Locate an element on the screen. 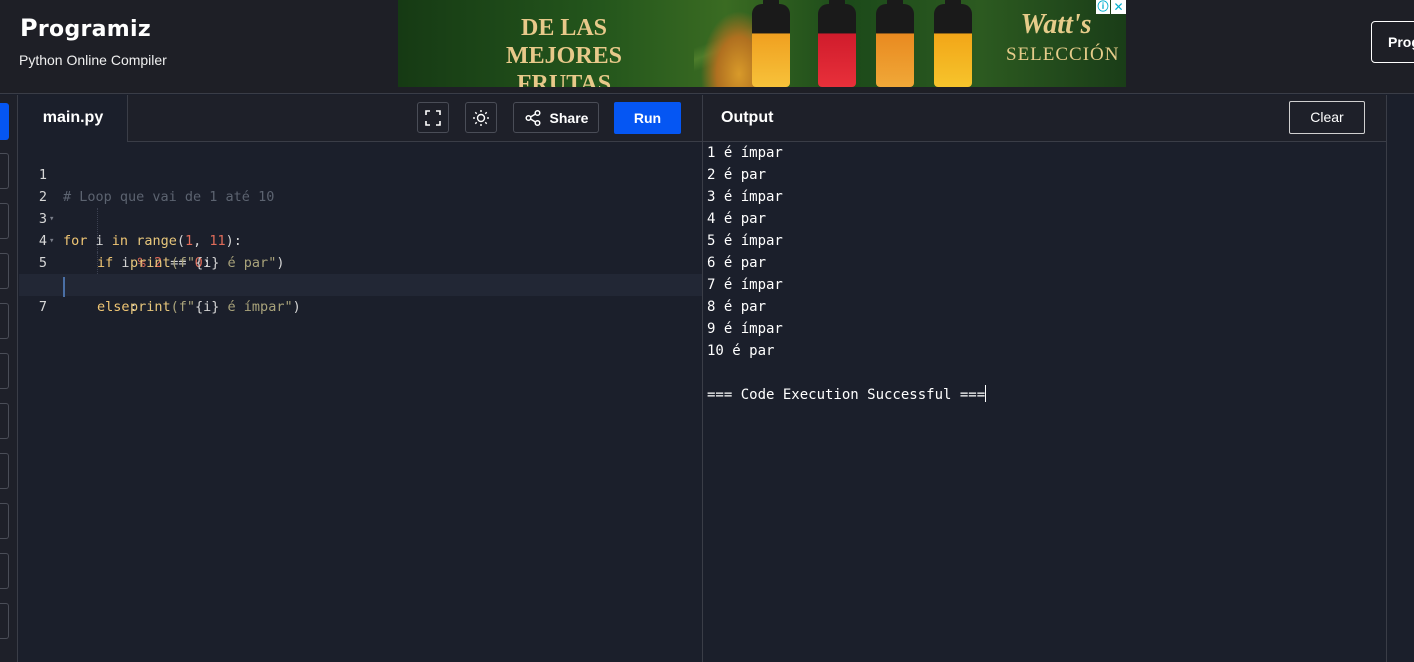 The height and width of the screenshot is (662, 1414). code-line: 5 ▾ else: is located at coordinates (360, 272).